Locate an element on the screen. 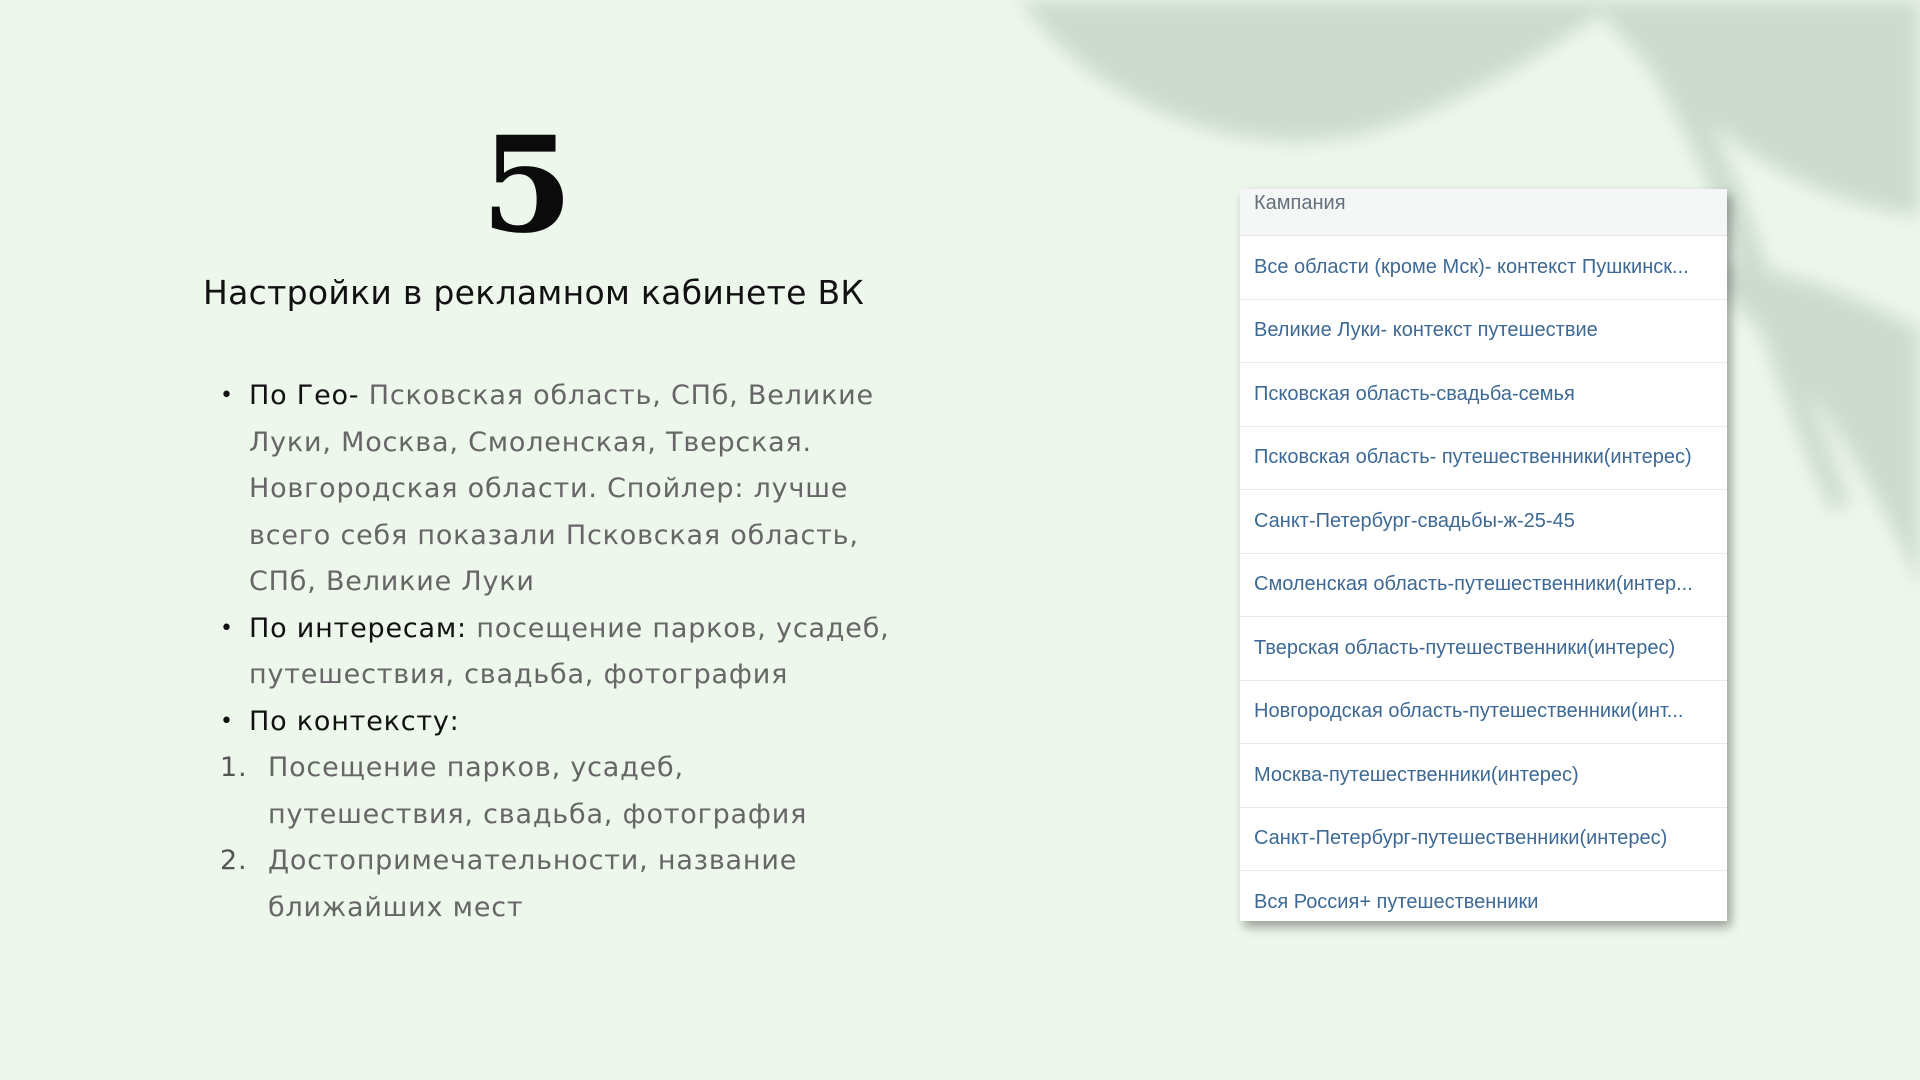 The width and height of the screenshot is (1920, 1080). campaign-row: Великие Луки- контекст путешествие is located at coordinates (1483, 331).